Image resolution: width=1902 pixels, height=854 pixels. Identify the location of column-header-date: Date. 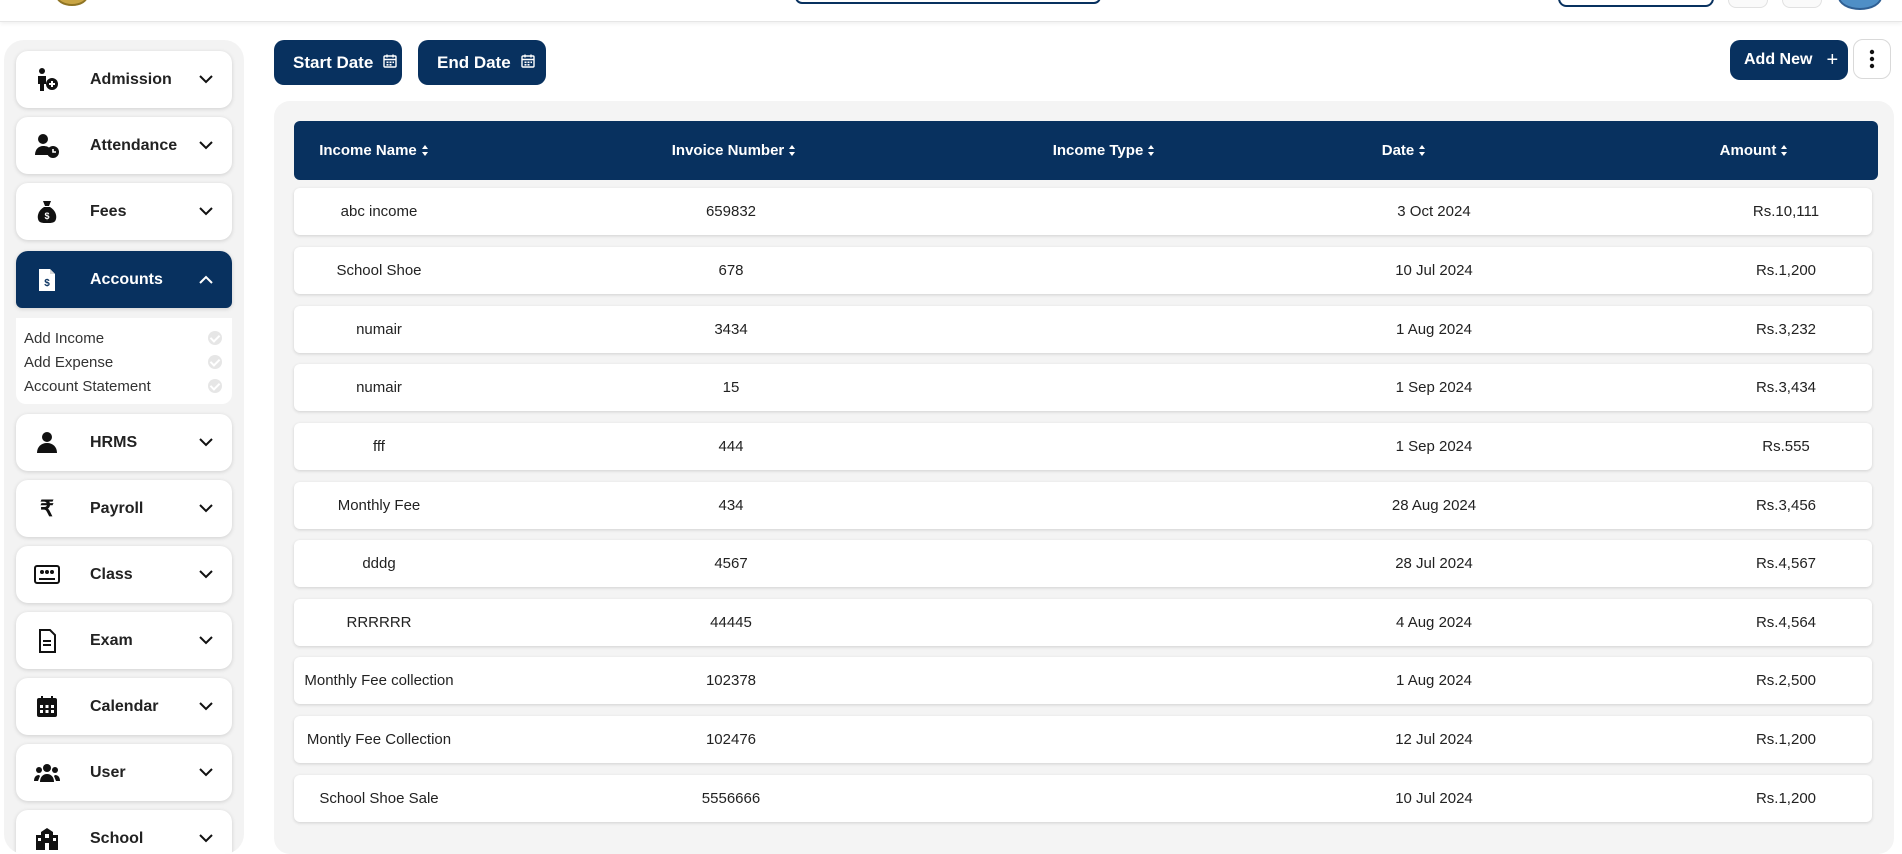
(1404, 150).